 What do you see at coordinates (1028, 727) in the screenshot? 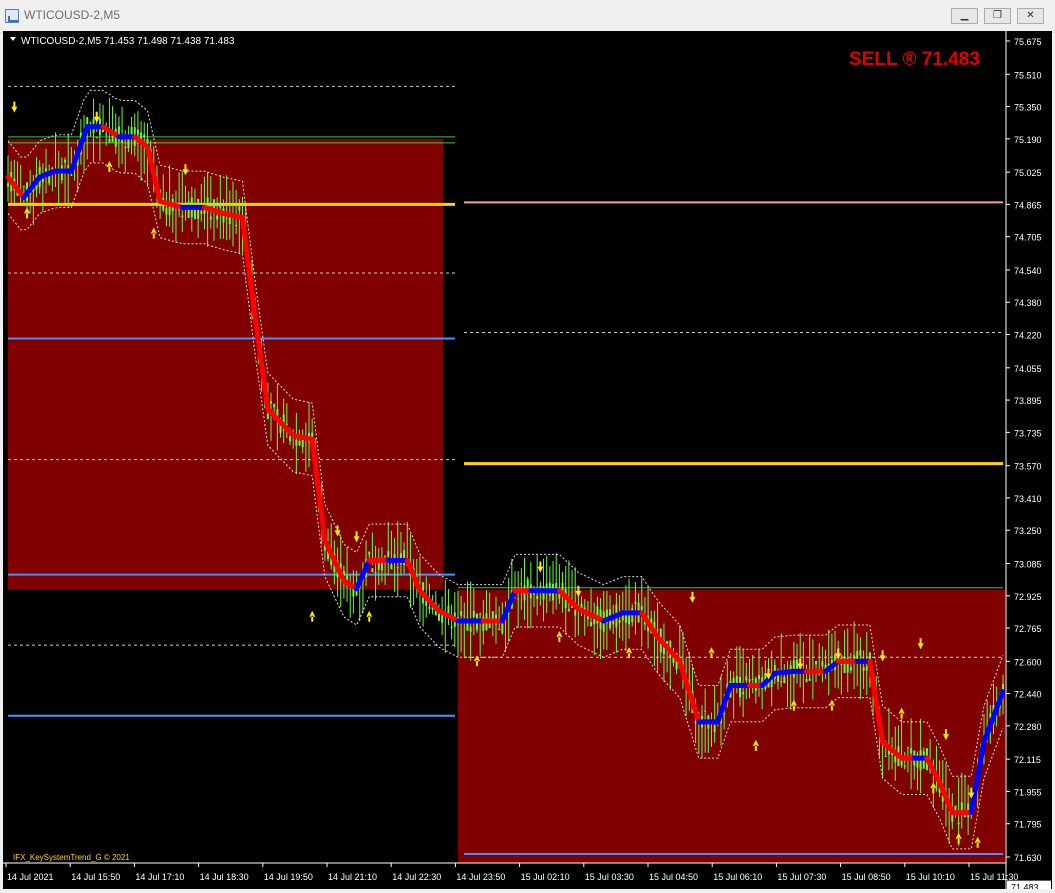
I see `price-tick-label: 72.280` at bounding box center [1028, 727].